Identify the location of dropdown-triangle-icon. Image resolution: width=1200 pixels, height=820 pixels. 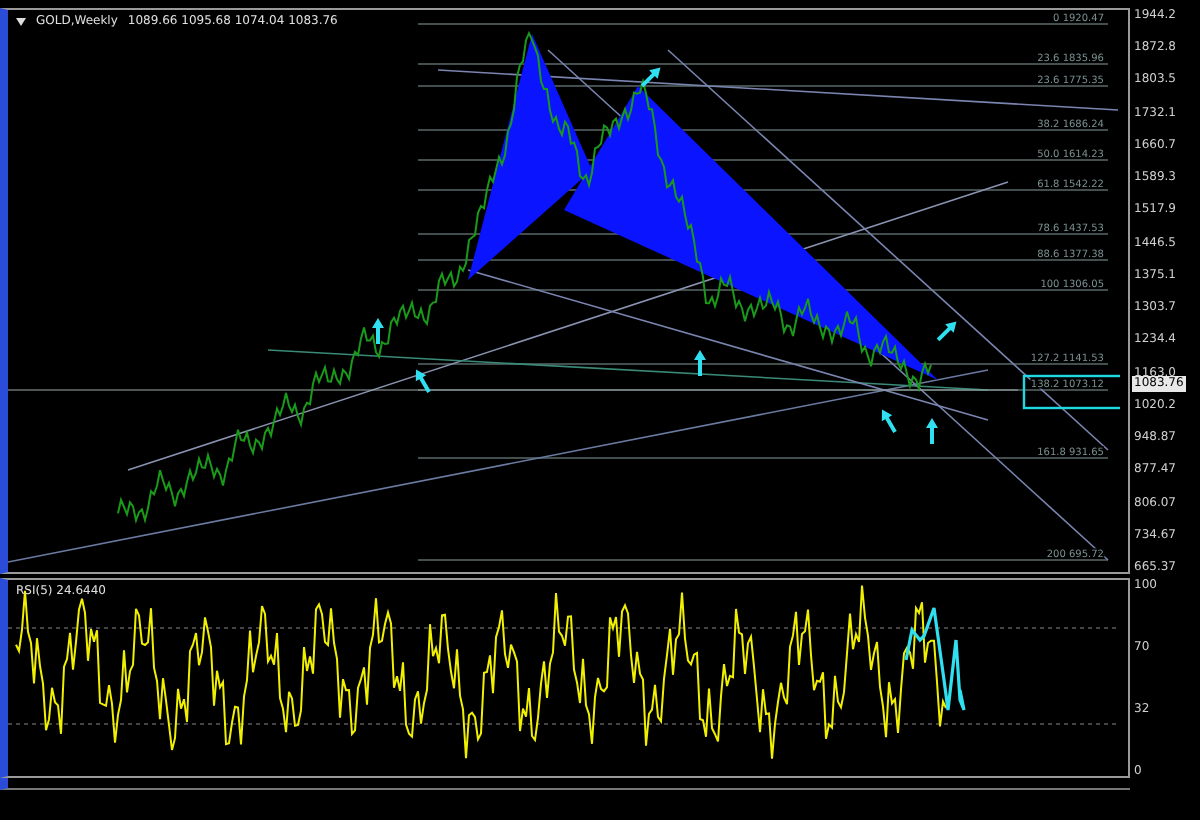
(21, 22).